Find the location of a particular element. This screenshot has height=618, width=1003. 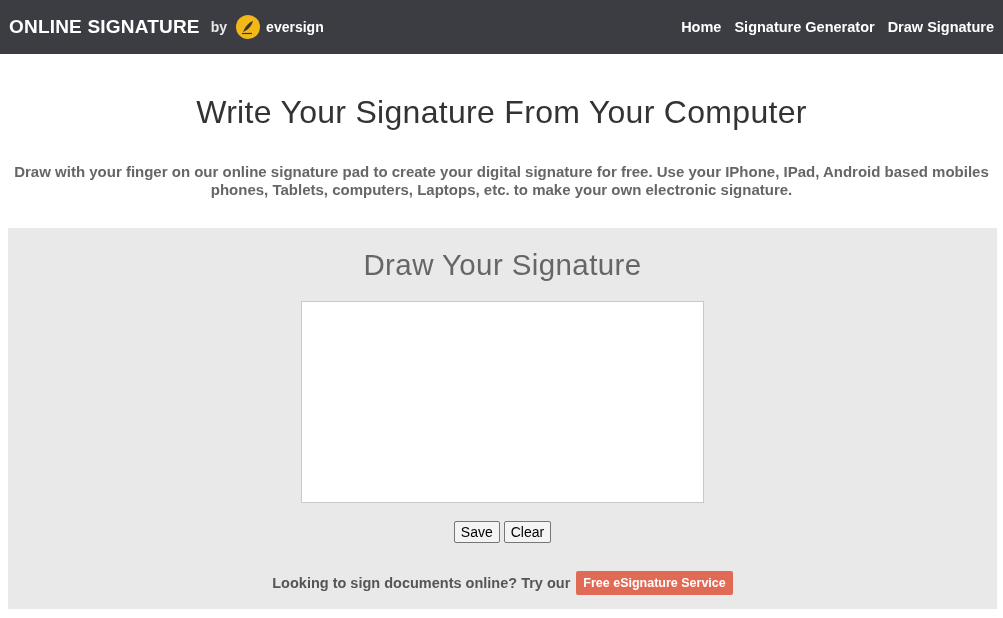

signature-pad is located at coordinates (502, 402).